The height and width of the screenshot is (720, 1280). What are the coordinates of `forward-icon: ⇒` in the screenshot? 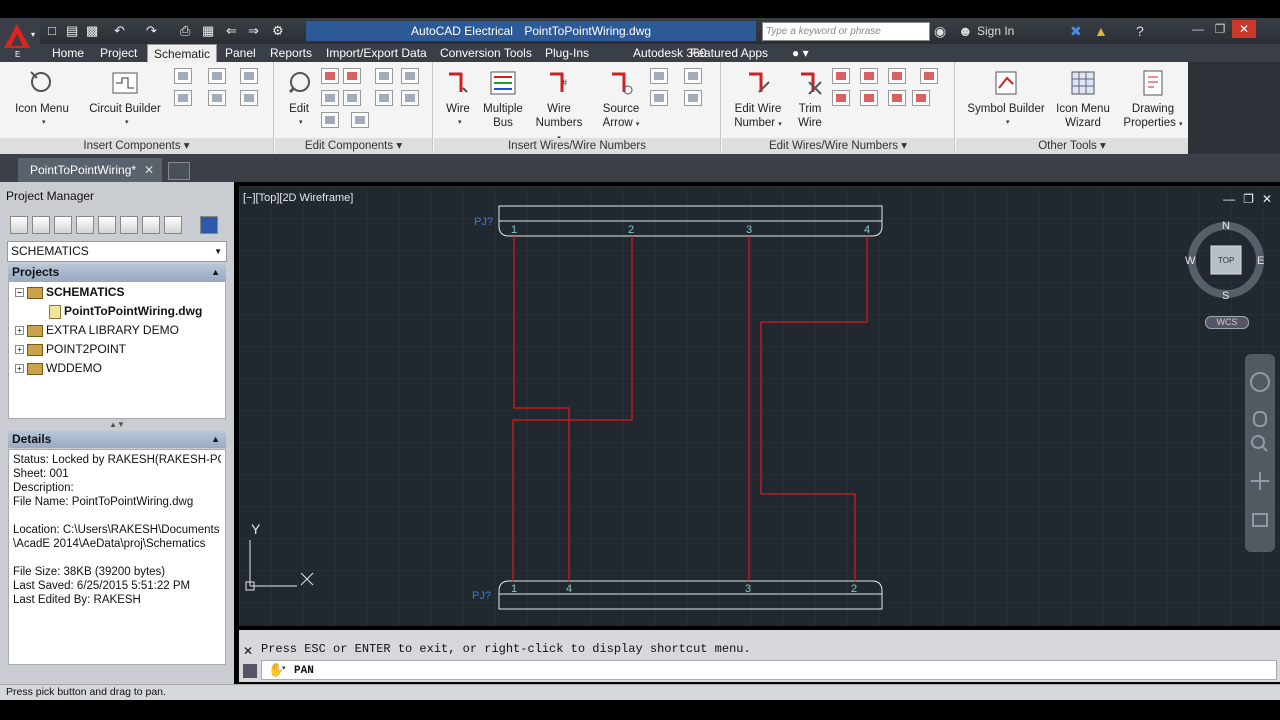 It's located at (253, 31).